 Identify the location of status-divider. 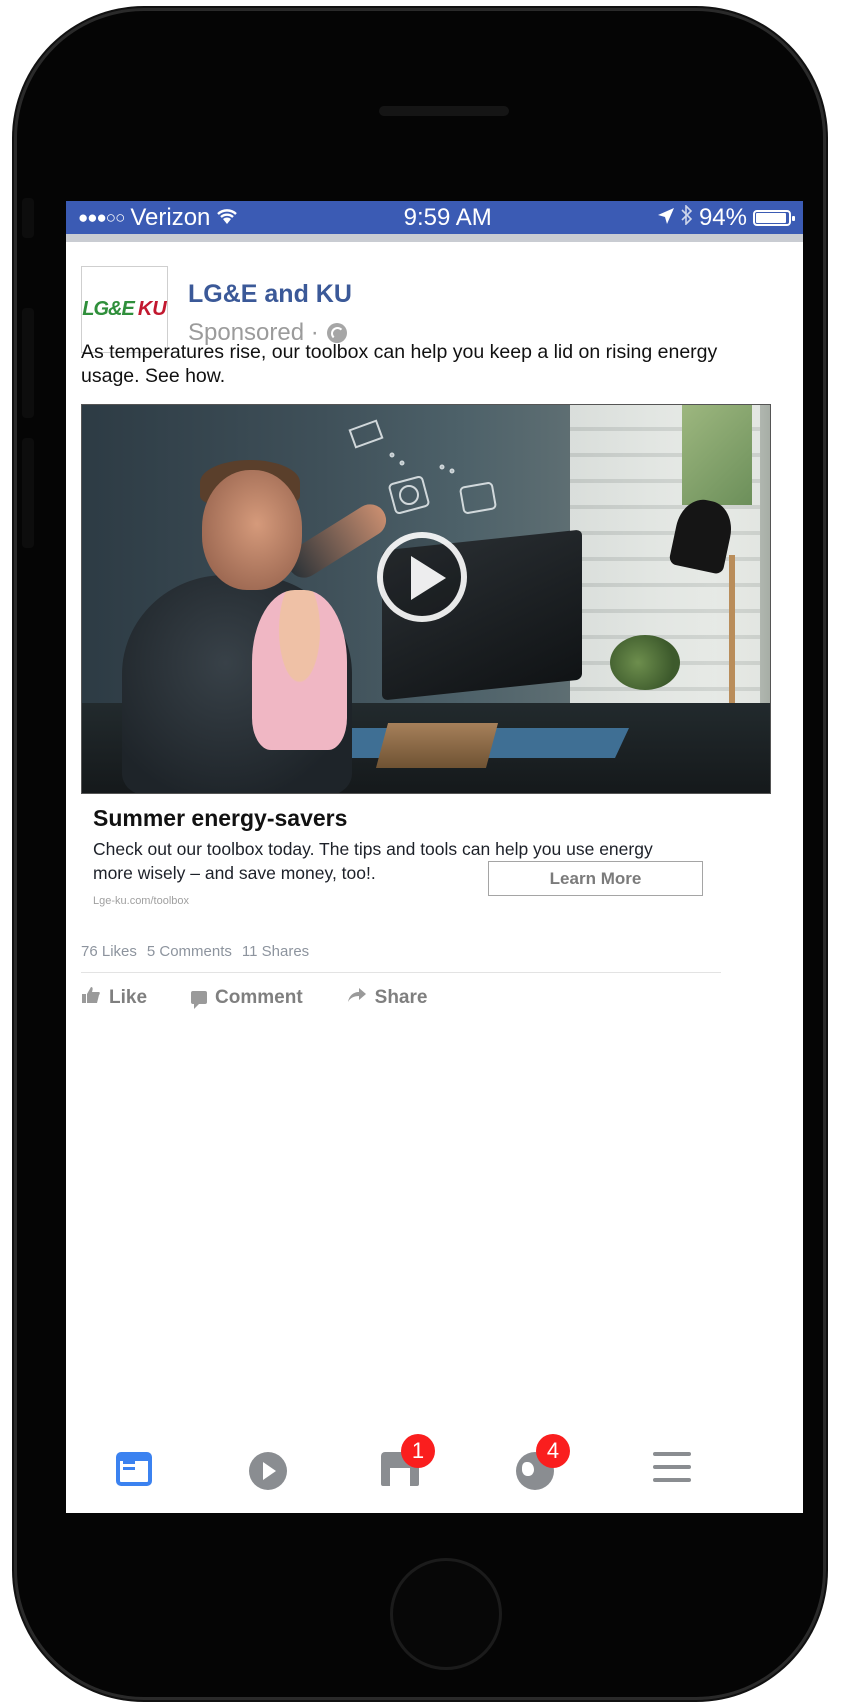
(434, 238).